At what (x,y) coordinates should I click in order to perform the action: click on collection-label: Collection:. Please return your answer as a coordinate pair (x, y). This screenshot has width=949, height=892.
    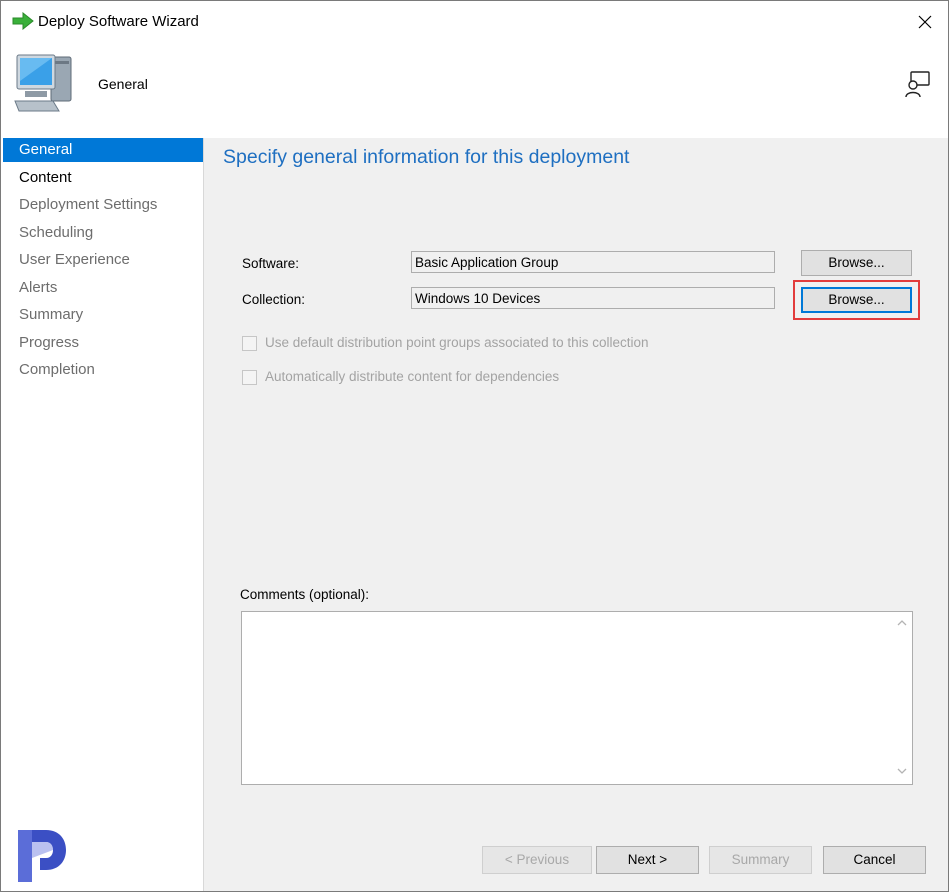
    Looking at the image, I should click on (274, 299).